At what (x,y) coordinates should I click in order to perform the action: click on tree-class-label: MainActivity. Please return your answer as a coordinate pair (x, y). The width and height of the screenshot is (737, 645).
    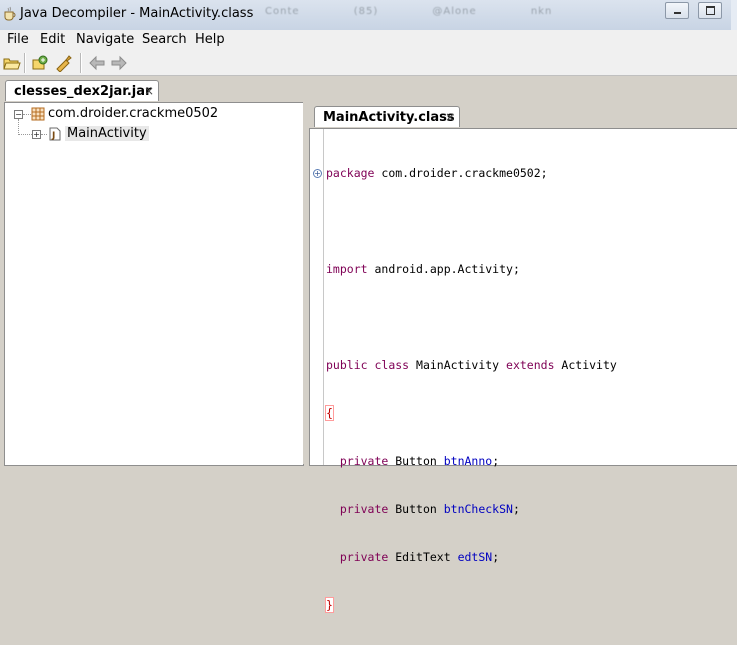
    Looking at the image, I should click on (107, 133).